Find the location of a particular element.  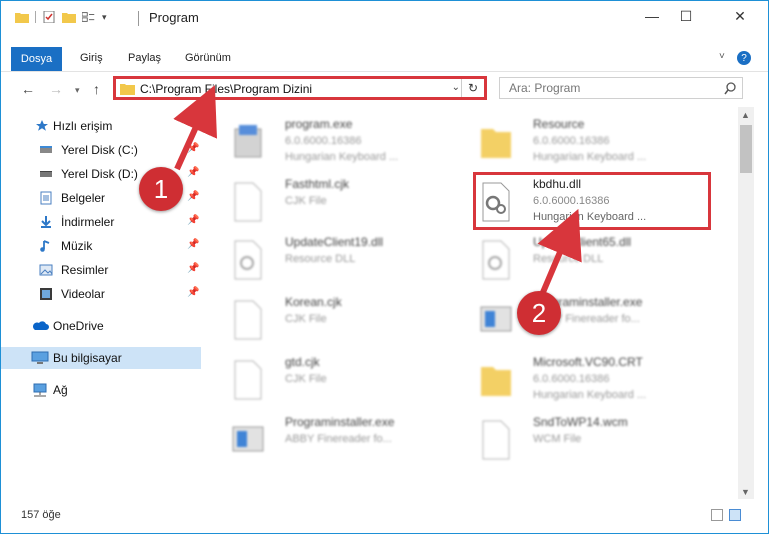

step-badge-1: 1 is located at coordinates (161, 189).